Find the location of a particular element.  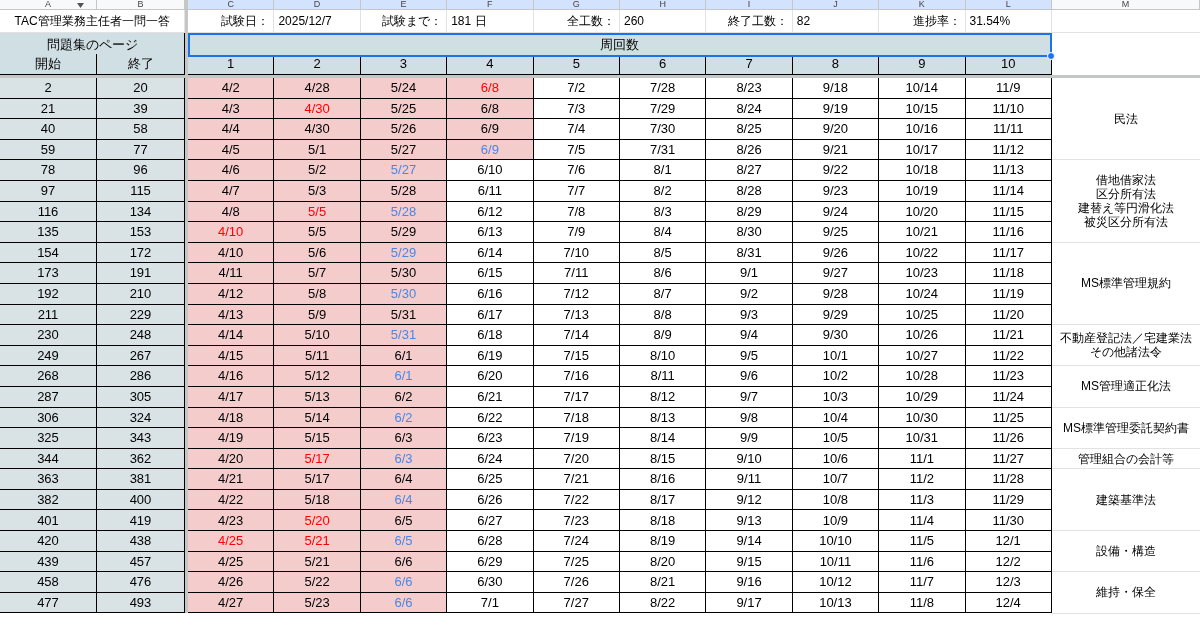

table-cell: 10/26 is located at coordinates (922, 335).